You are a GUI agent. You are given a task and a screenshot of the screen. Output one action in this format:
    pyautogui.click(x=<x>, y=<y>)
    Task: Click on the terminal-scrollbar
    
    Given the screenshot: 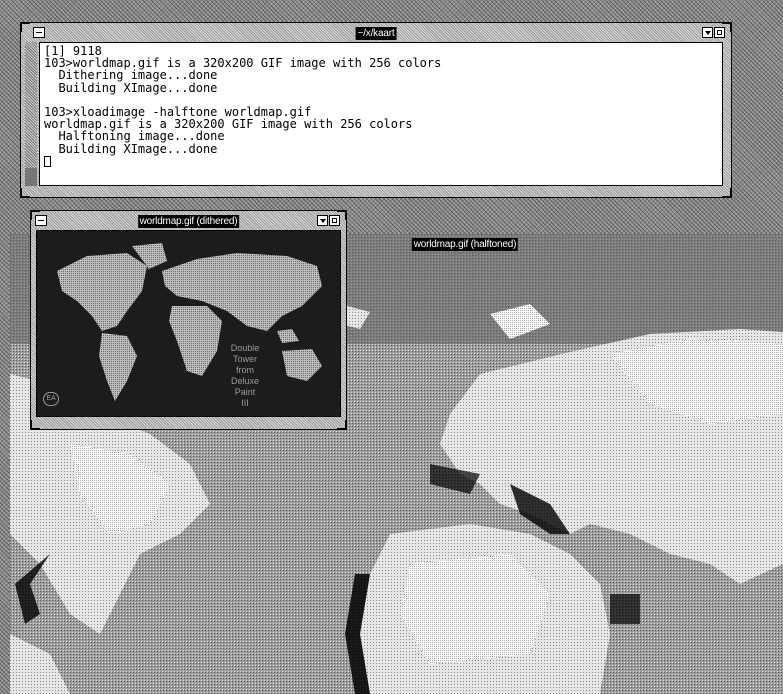 What is the action you would take?
    pyautogui.click(x=31, y=114)
    